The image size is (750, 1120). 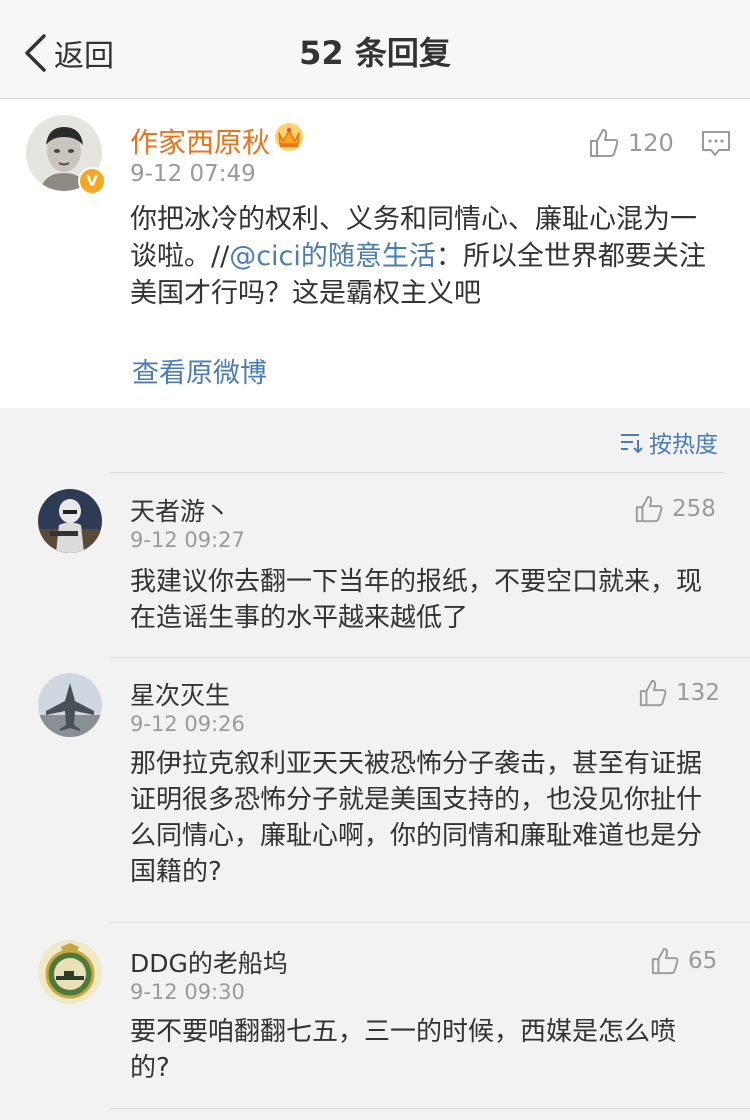 What do you see at coordinates (683, 445) in the screenshot?
I see `sort-label: 按热度` at bounding box center [683, 445].